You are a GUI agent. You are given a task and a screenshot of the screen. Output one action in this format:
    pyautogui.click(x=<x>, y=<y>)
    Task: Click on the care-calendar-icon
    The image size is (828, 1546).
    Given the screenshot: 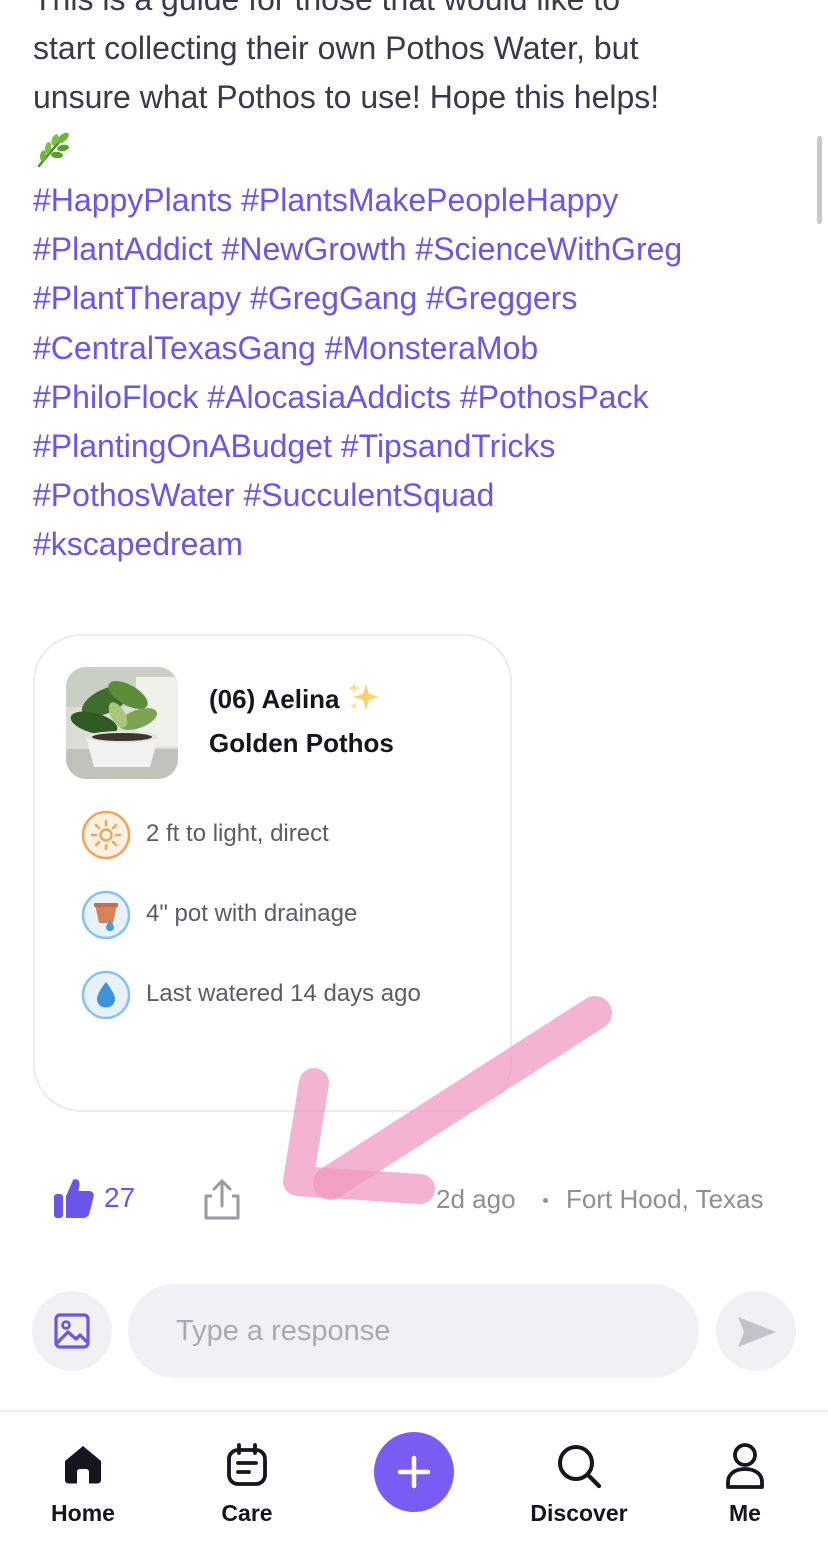 What is the action you would take?
    pyautogui.click(x=247, y=1464)
    